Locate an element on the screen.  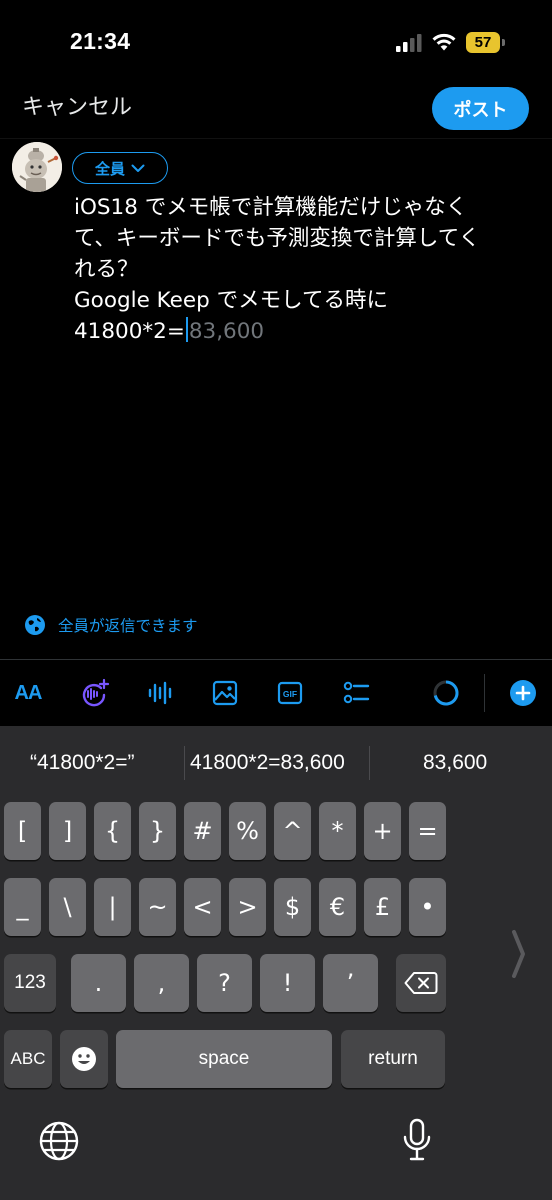
backspace-icon is located at coordinates (421, 983).